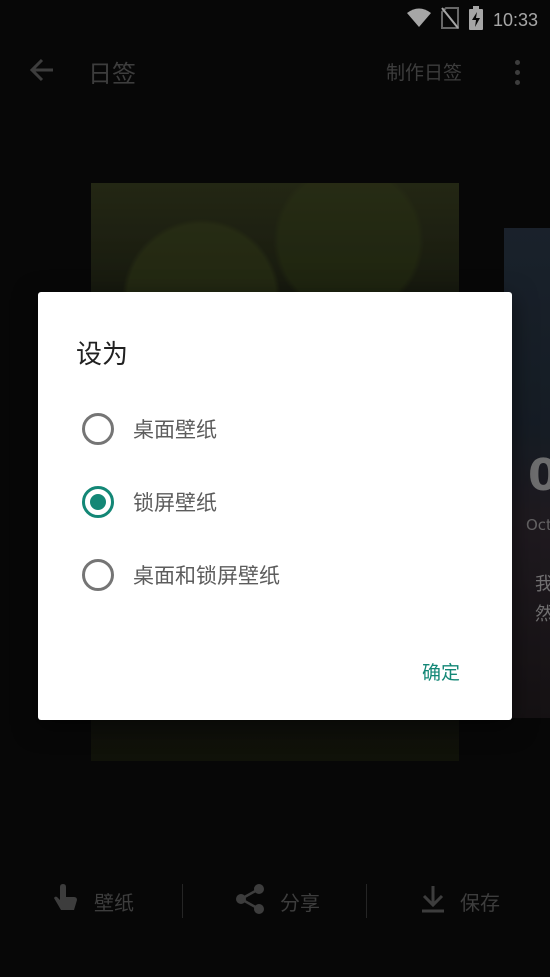 Image resolution: width=550 pixels, height=977 pixels. I want to click on option-label: 桌面壁纸, so click(175, 430).